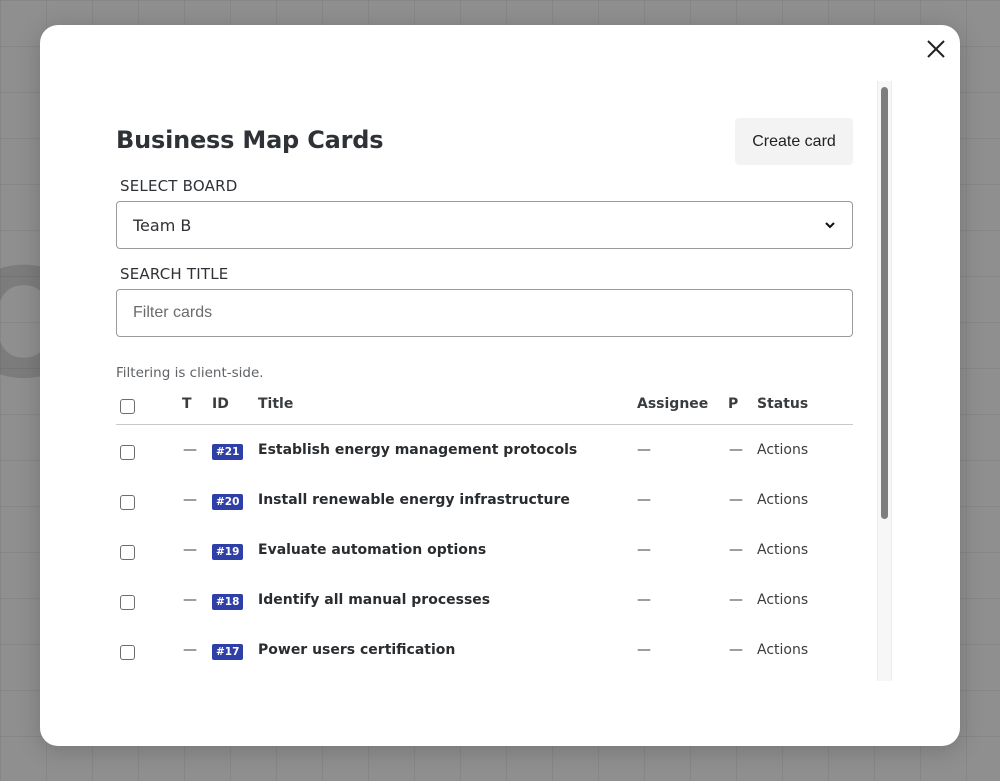 This screenshot has width=1000, height=781. Describe the element at coordinates (220, 404) in the screenshot. I see `header-id: ID` at that location.